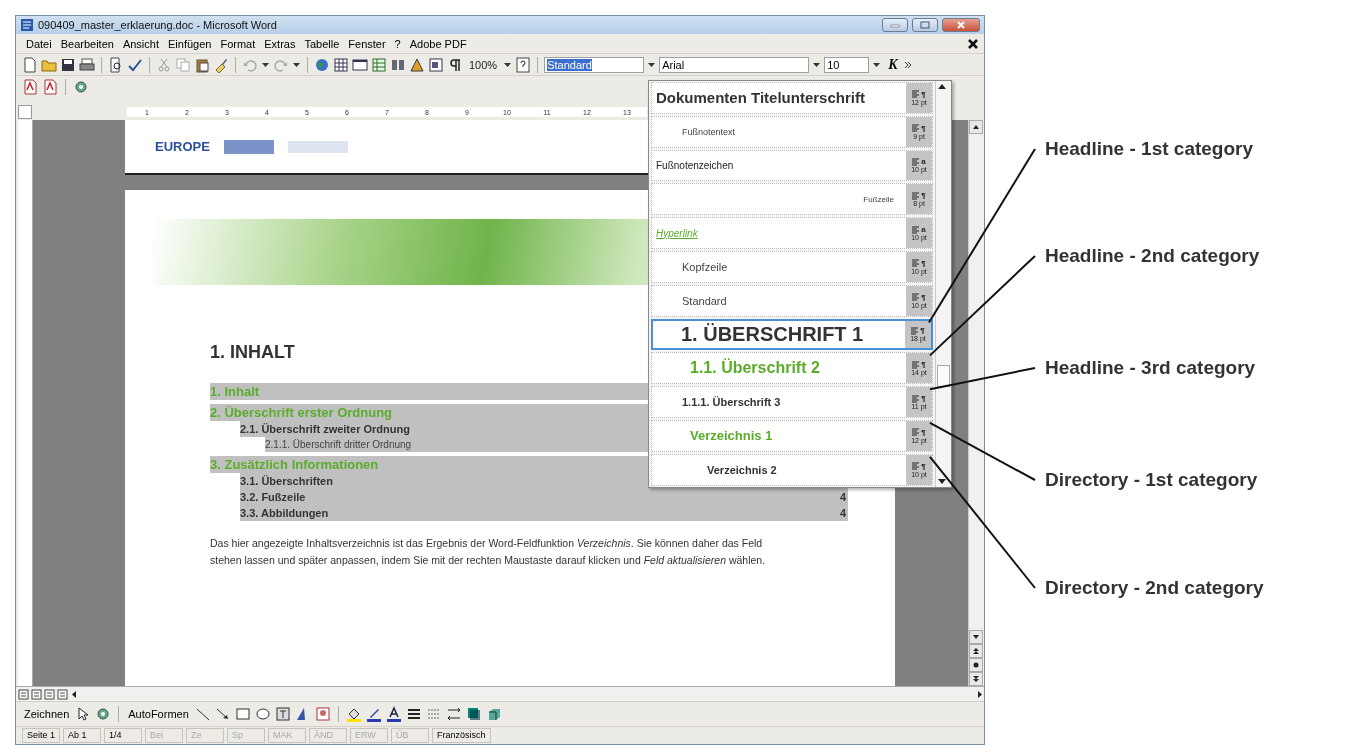  I want to click on text-box-icon, so click(282, 714).